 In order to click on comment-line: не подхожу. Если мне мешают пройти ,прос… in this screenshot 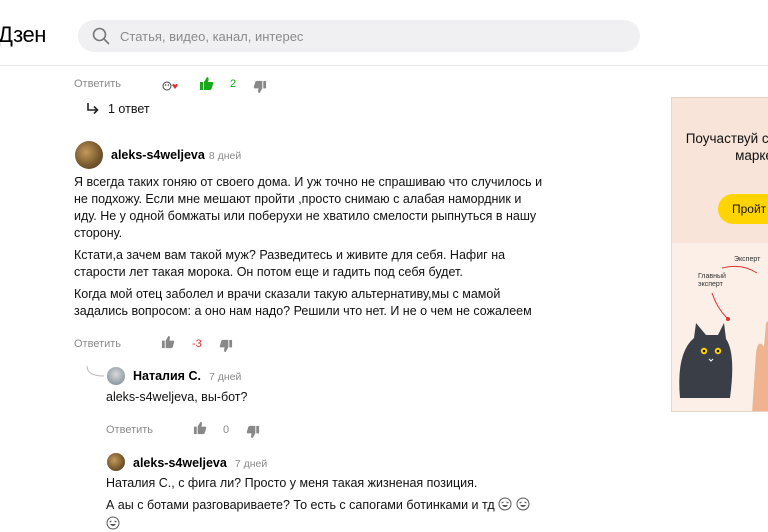, I will do `click(298, 199)`.